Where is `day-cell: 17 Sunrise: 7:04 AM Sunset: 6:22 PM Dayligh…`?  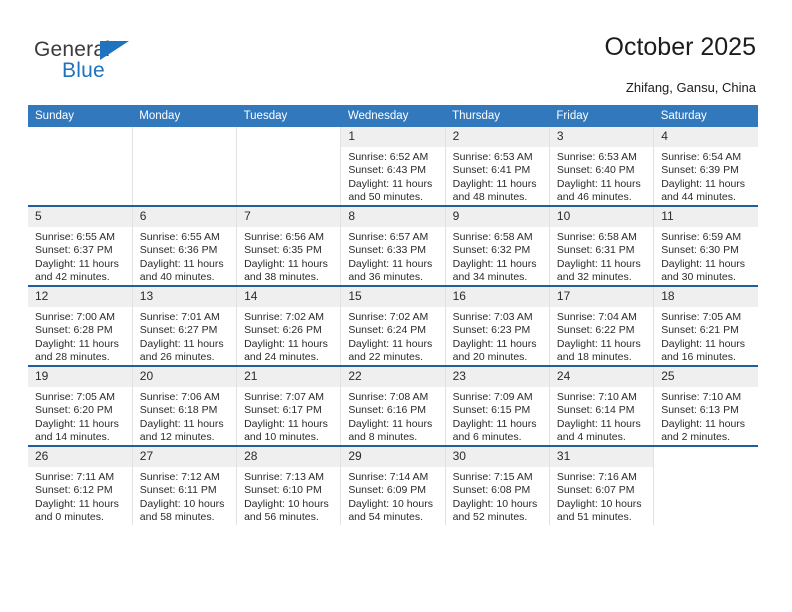 day-cell: 17 Sunrise: 7:04 AM Sunset: 6:22 PM Dayligh… is located at coordinates (601, 325).